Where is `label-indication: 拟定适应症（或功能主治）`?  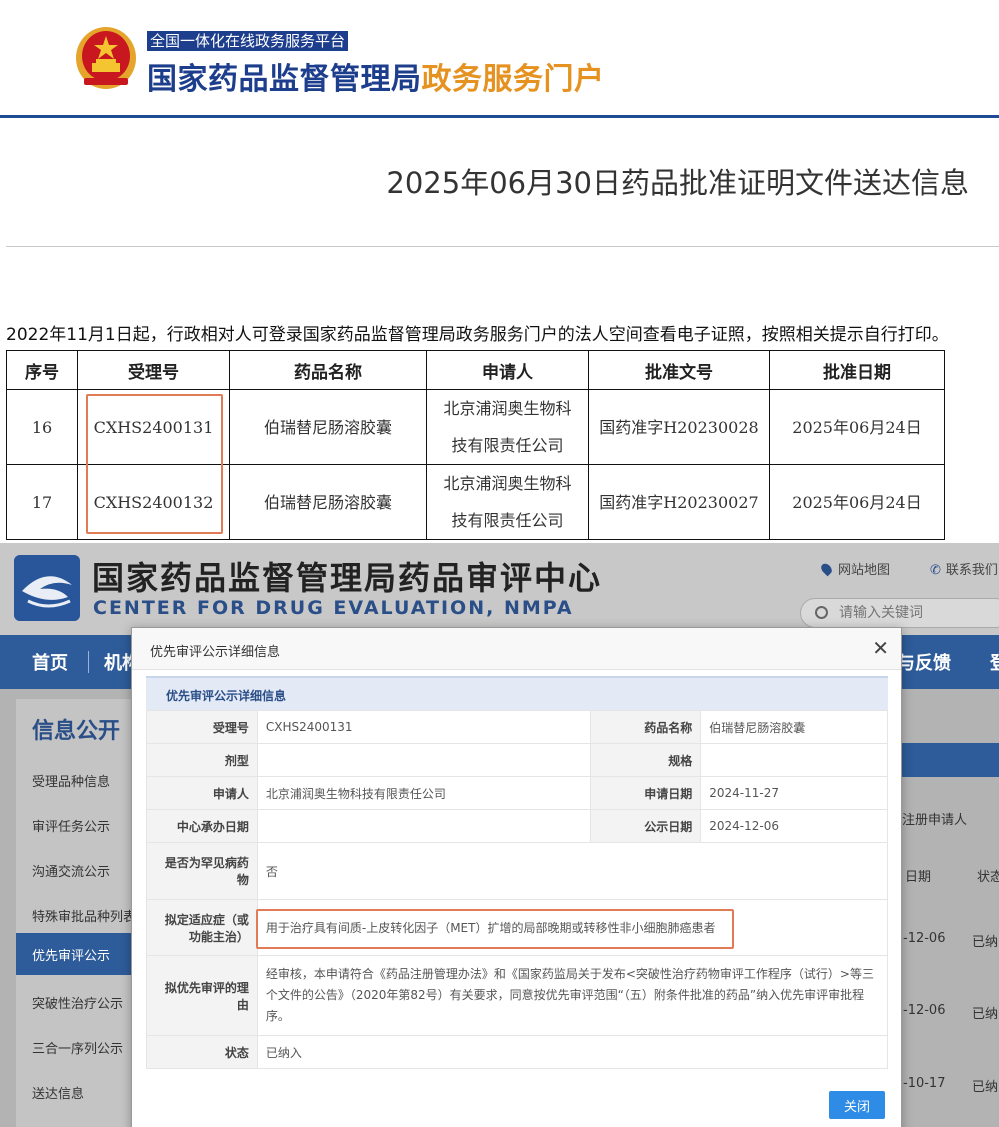
label-indication: 拟定适应症（或功能主治） is located at coordinates (202, 927).